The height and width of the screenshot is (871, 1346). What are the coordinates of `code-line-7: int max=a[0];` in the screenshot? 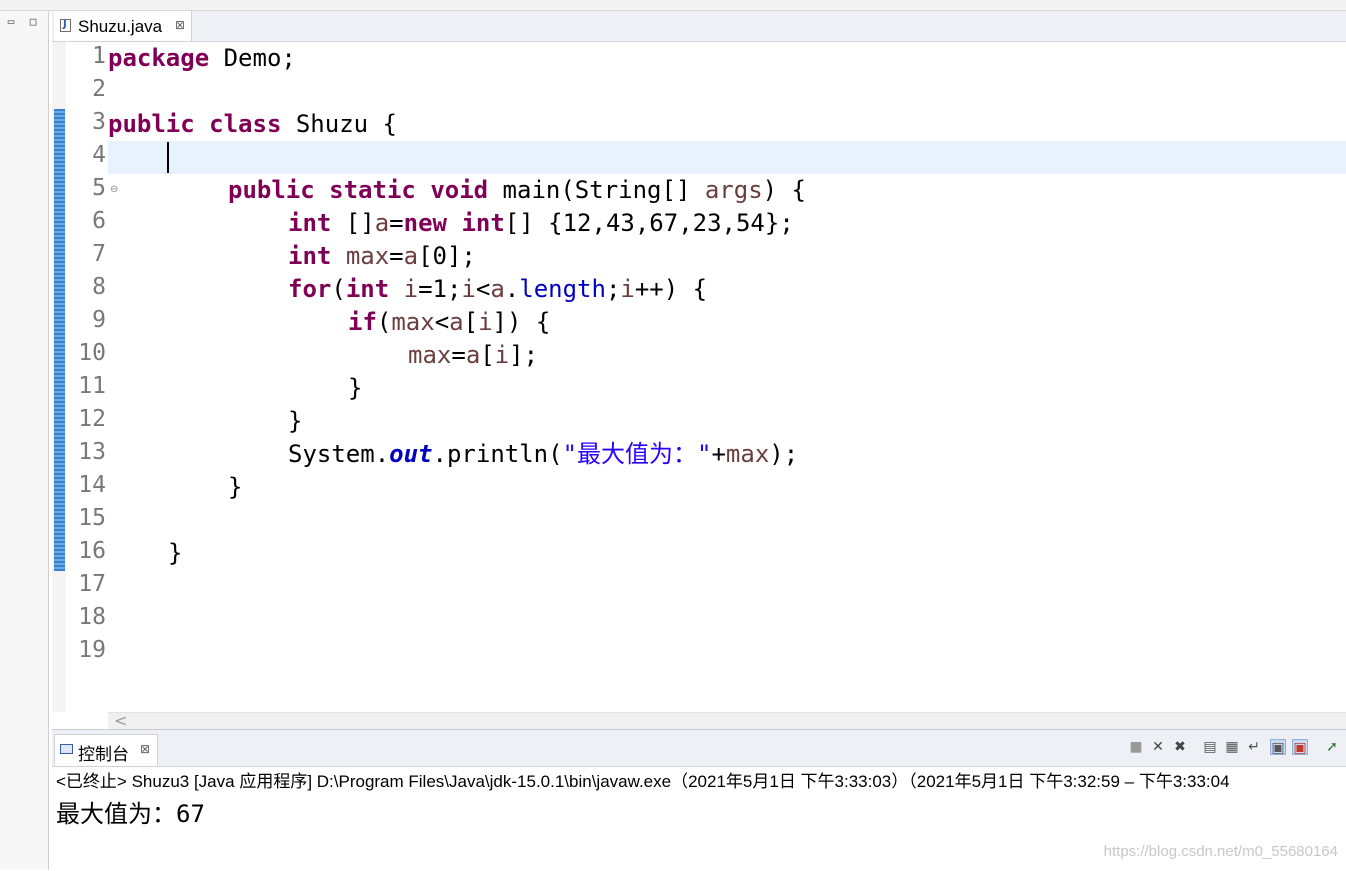 It's located at (382, 256).